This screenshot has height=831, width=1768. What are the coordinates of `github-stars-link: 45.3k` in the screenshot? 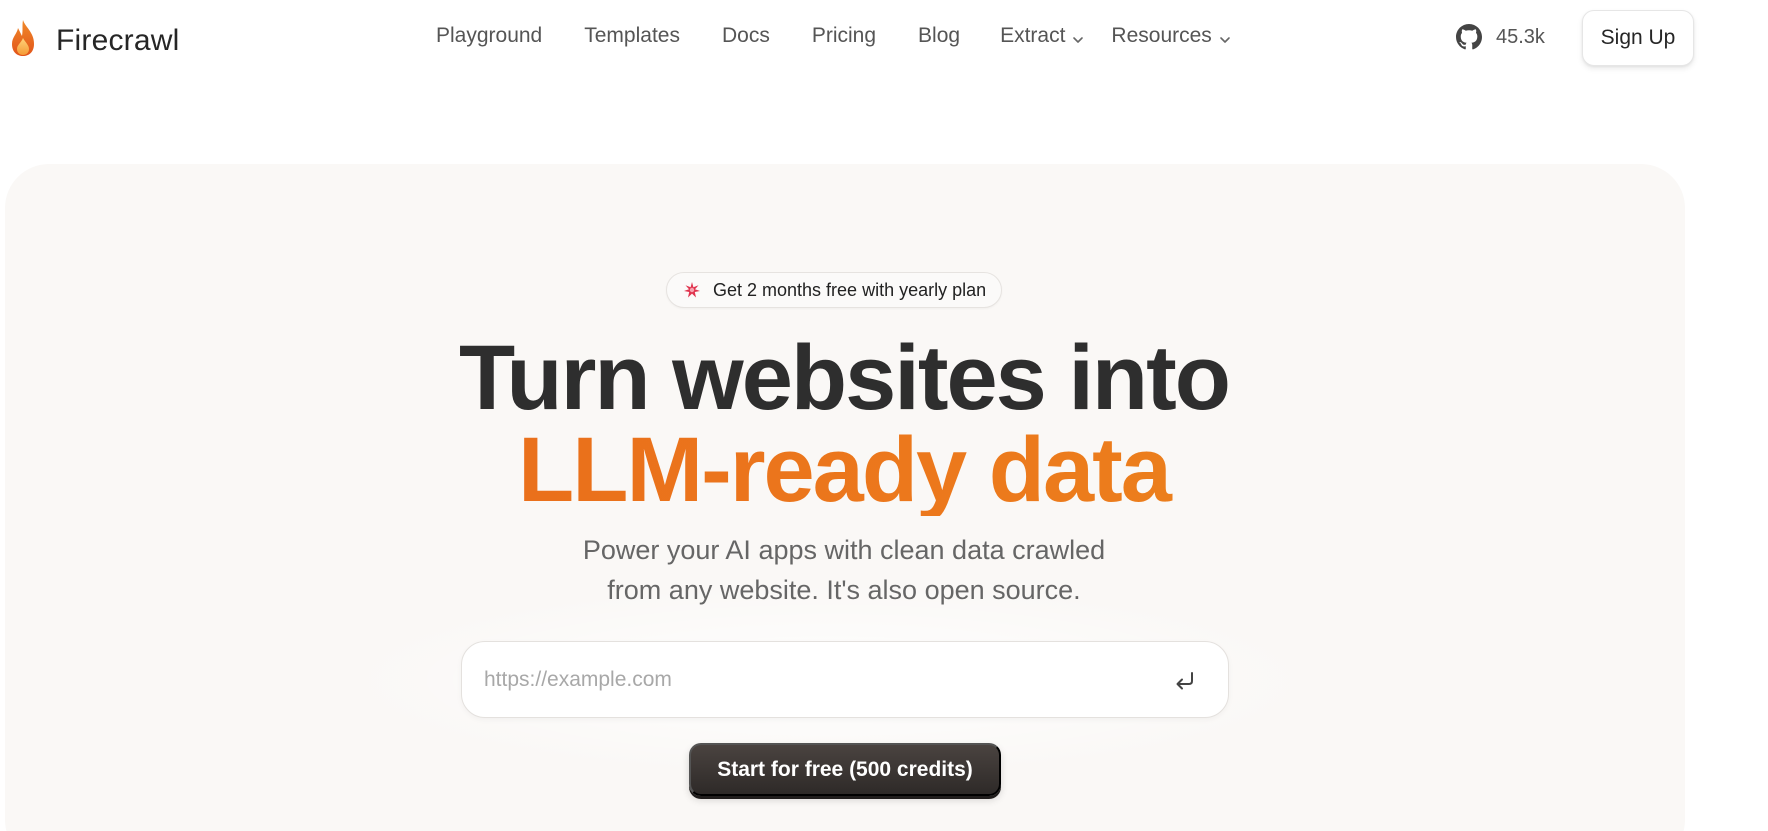 It's located at (1500, 37).